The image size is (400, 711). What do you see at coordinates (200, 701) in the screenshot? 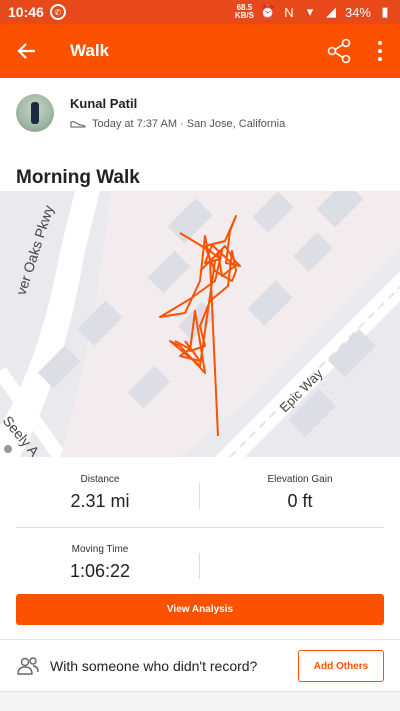
I see `bottom-toolbar` at bounding box center [200, 701].